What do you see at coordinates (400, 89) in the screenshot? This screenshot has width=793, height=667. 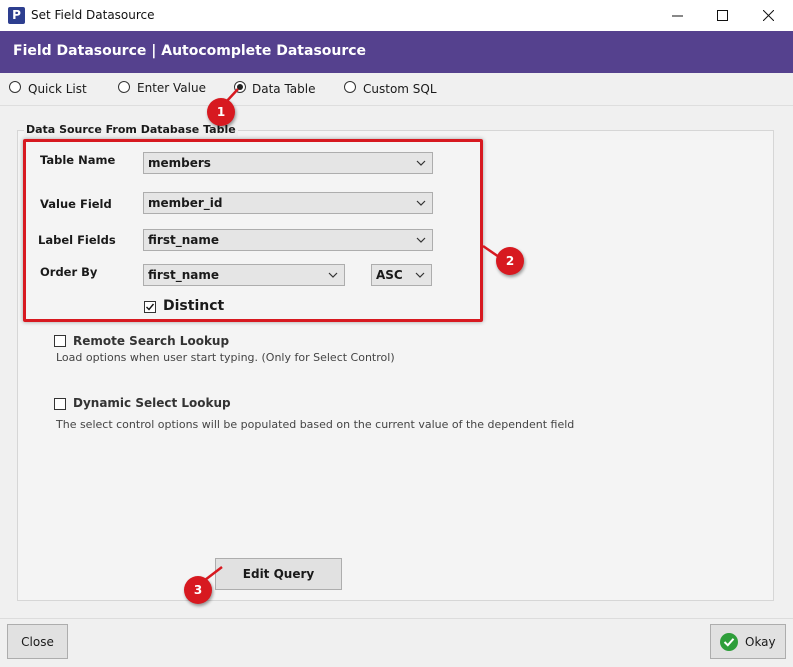 I see `radio-custom-sql-label: Custom SQL` at bounding box center [400, 89].